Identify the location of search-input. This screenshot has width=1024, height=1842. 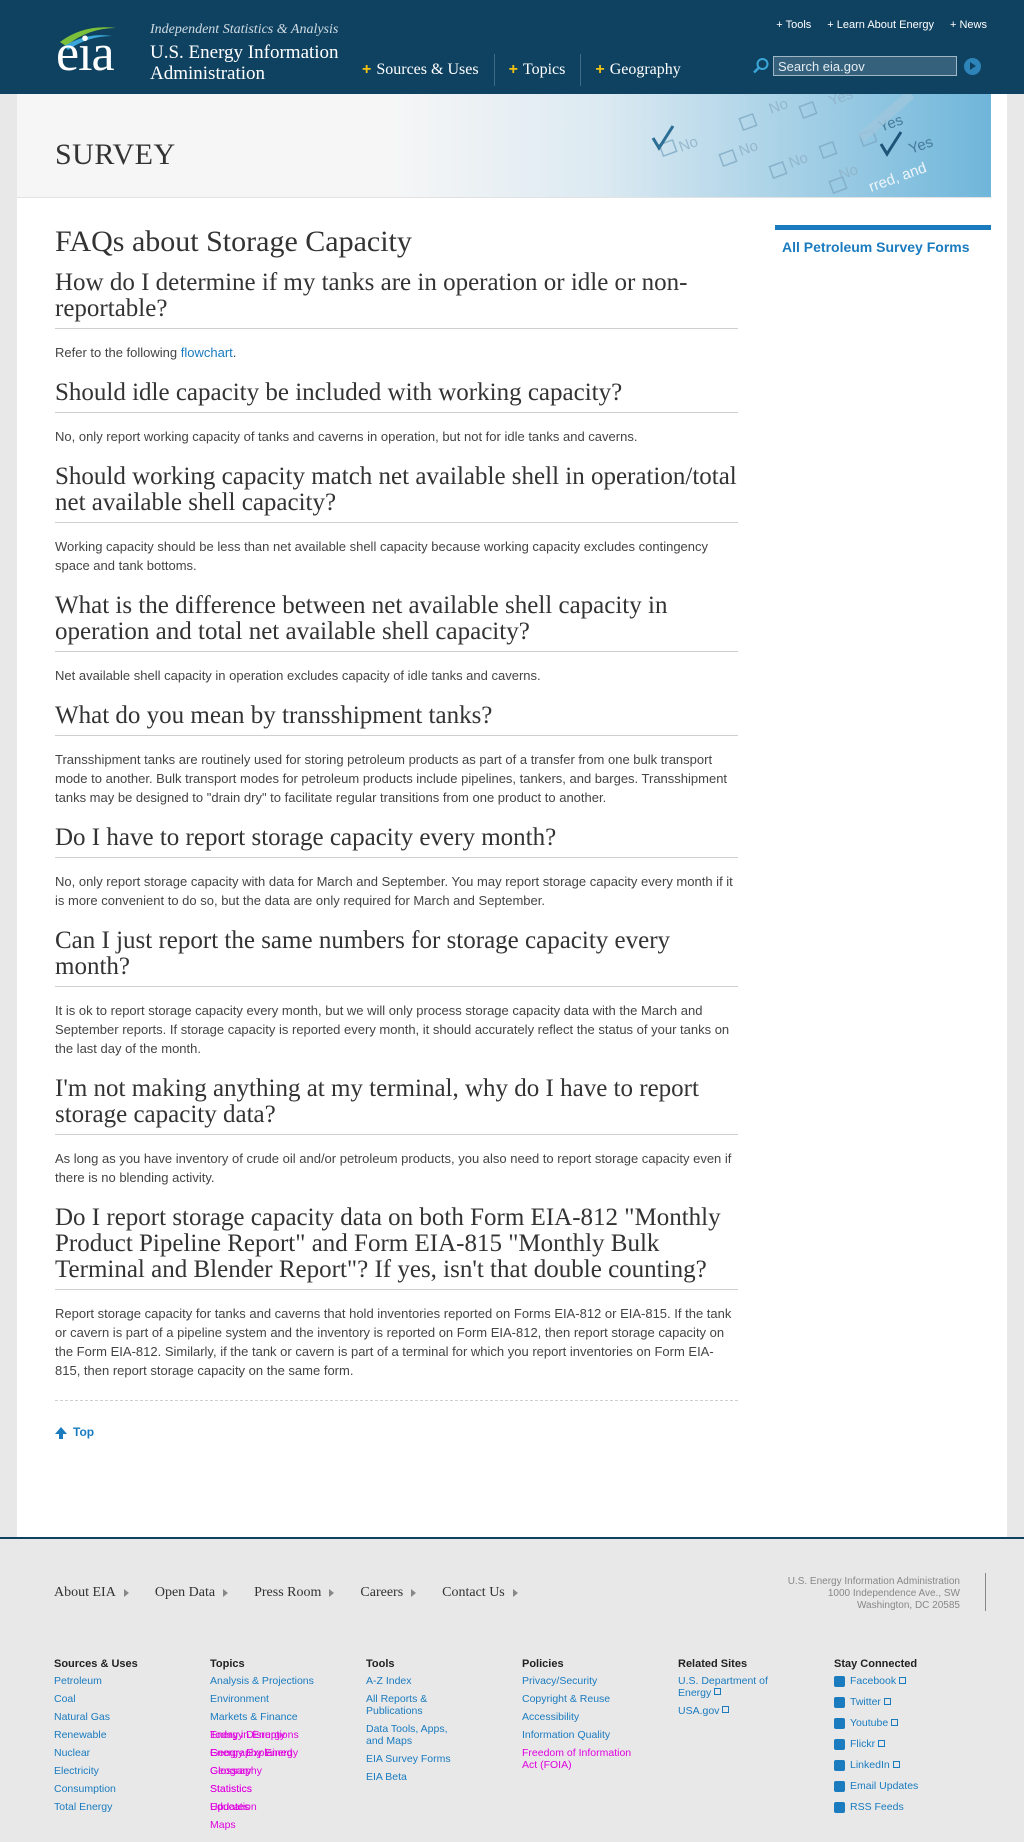
(865, 66).